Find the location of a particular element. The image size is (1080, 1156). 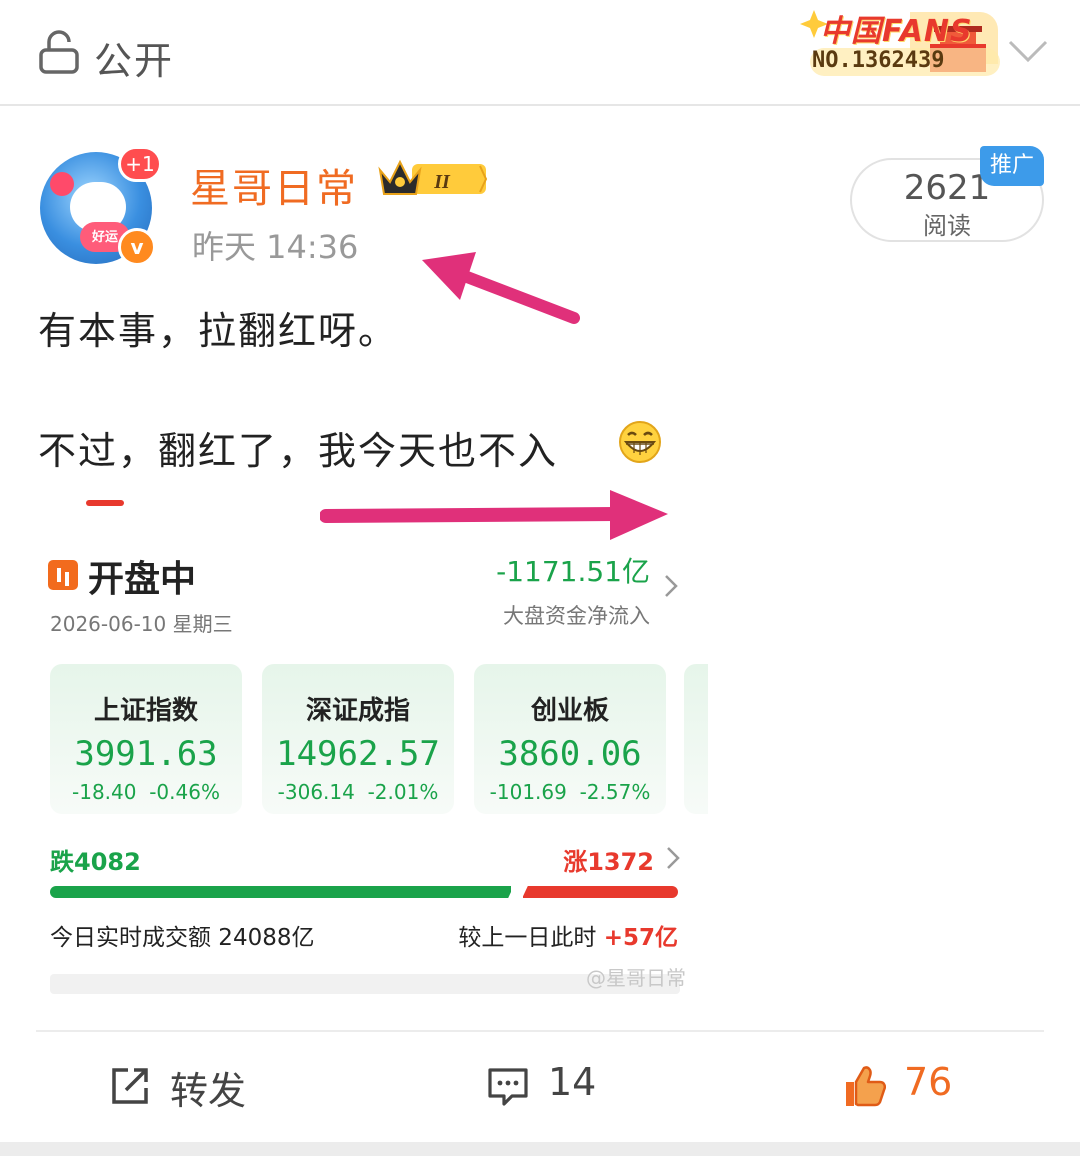

watermark: @星哥日常 is located at coordinates (636, 978).